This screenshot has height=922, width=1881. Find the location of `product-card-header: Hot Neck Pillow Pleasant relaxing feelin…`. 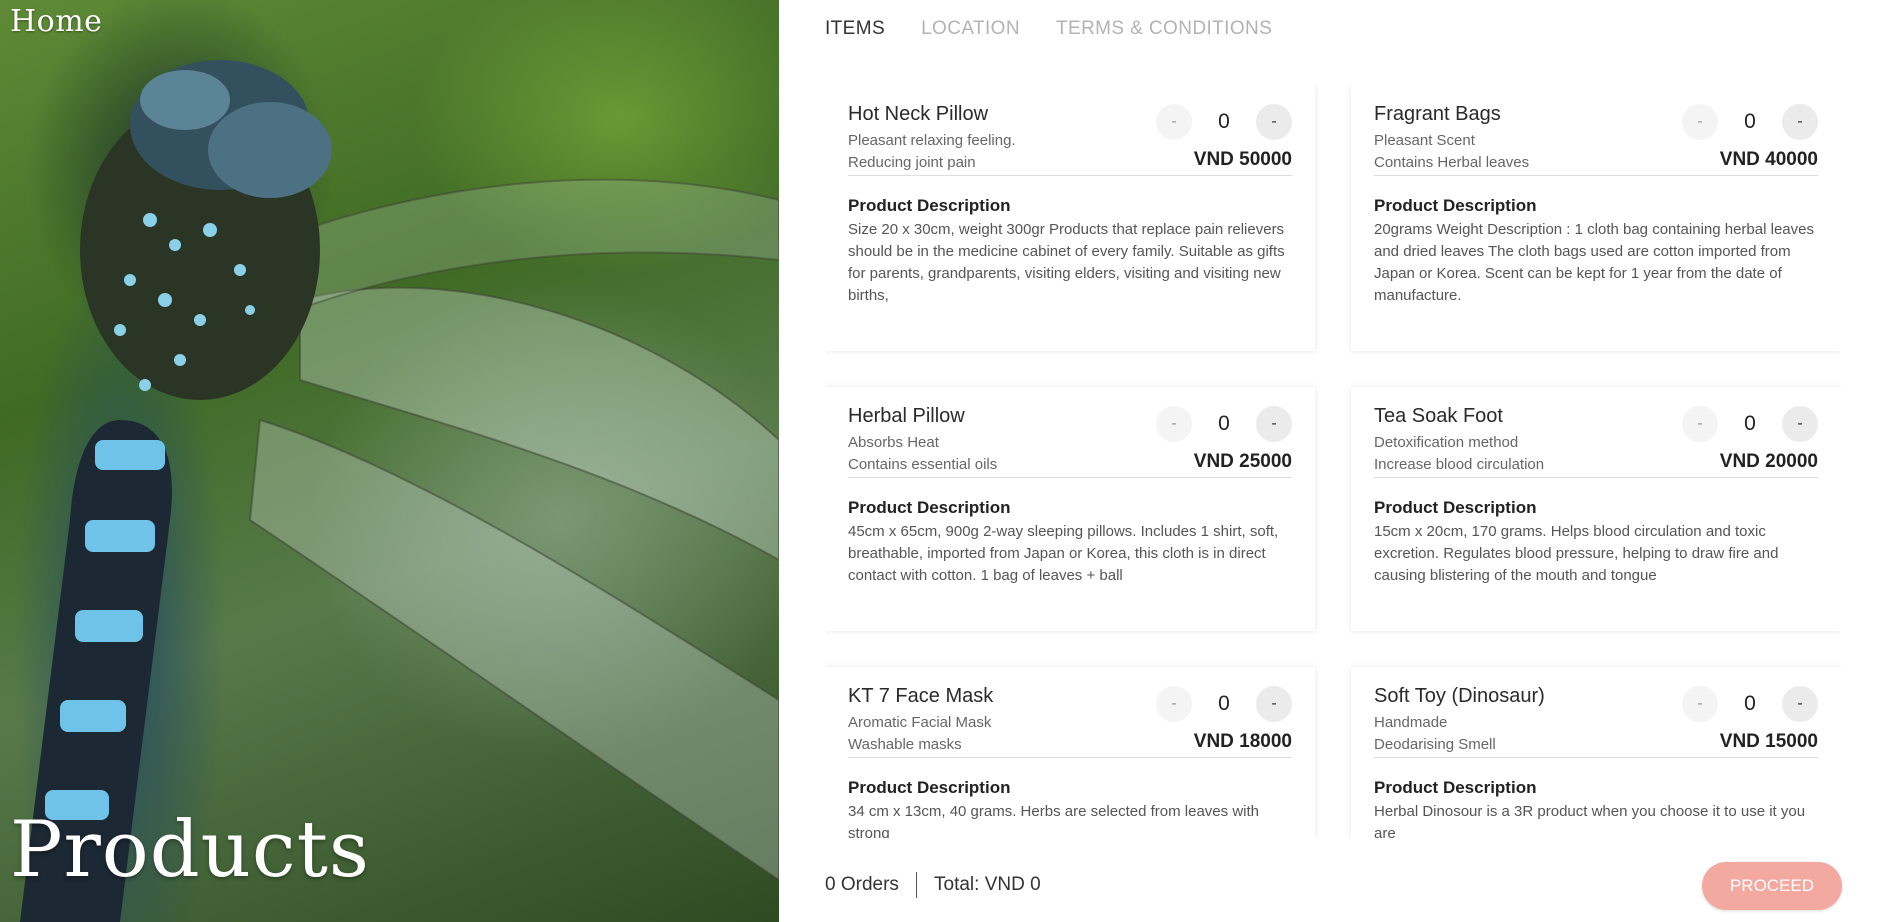

product-card-header: Hot Neck Pillow Pleasant relaxing feelin… is located at coordinates (1070, 139).